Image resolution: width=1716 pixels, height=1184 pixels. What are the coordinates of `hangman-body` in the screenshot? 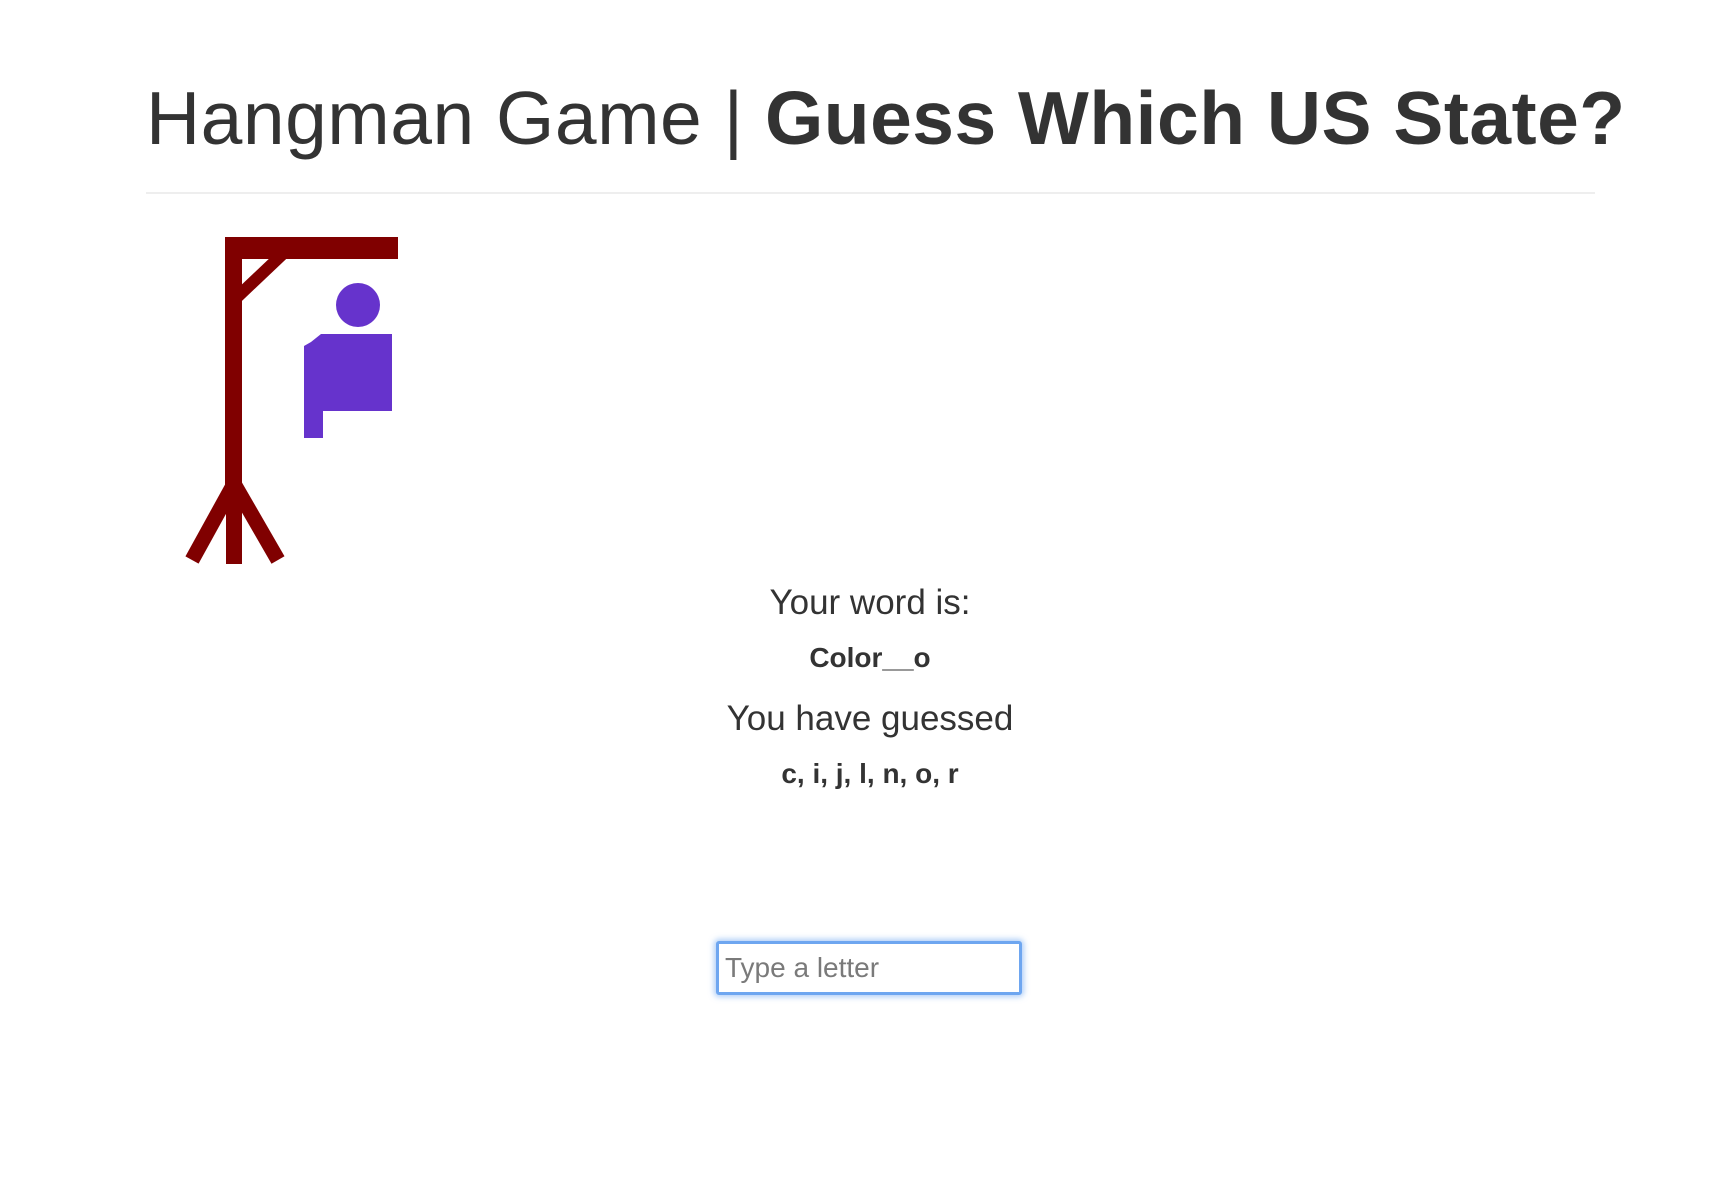 It's located at (348, 386).